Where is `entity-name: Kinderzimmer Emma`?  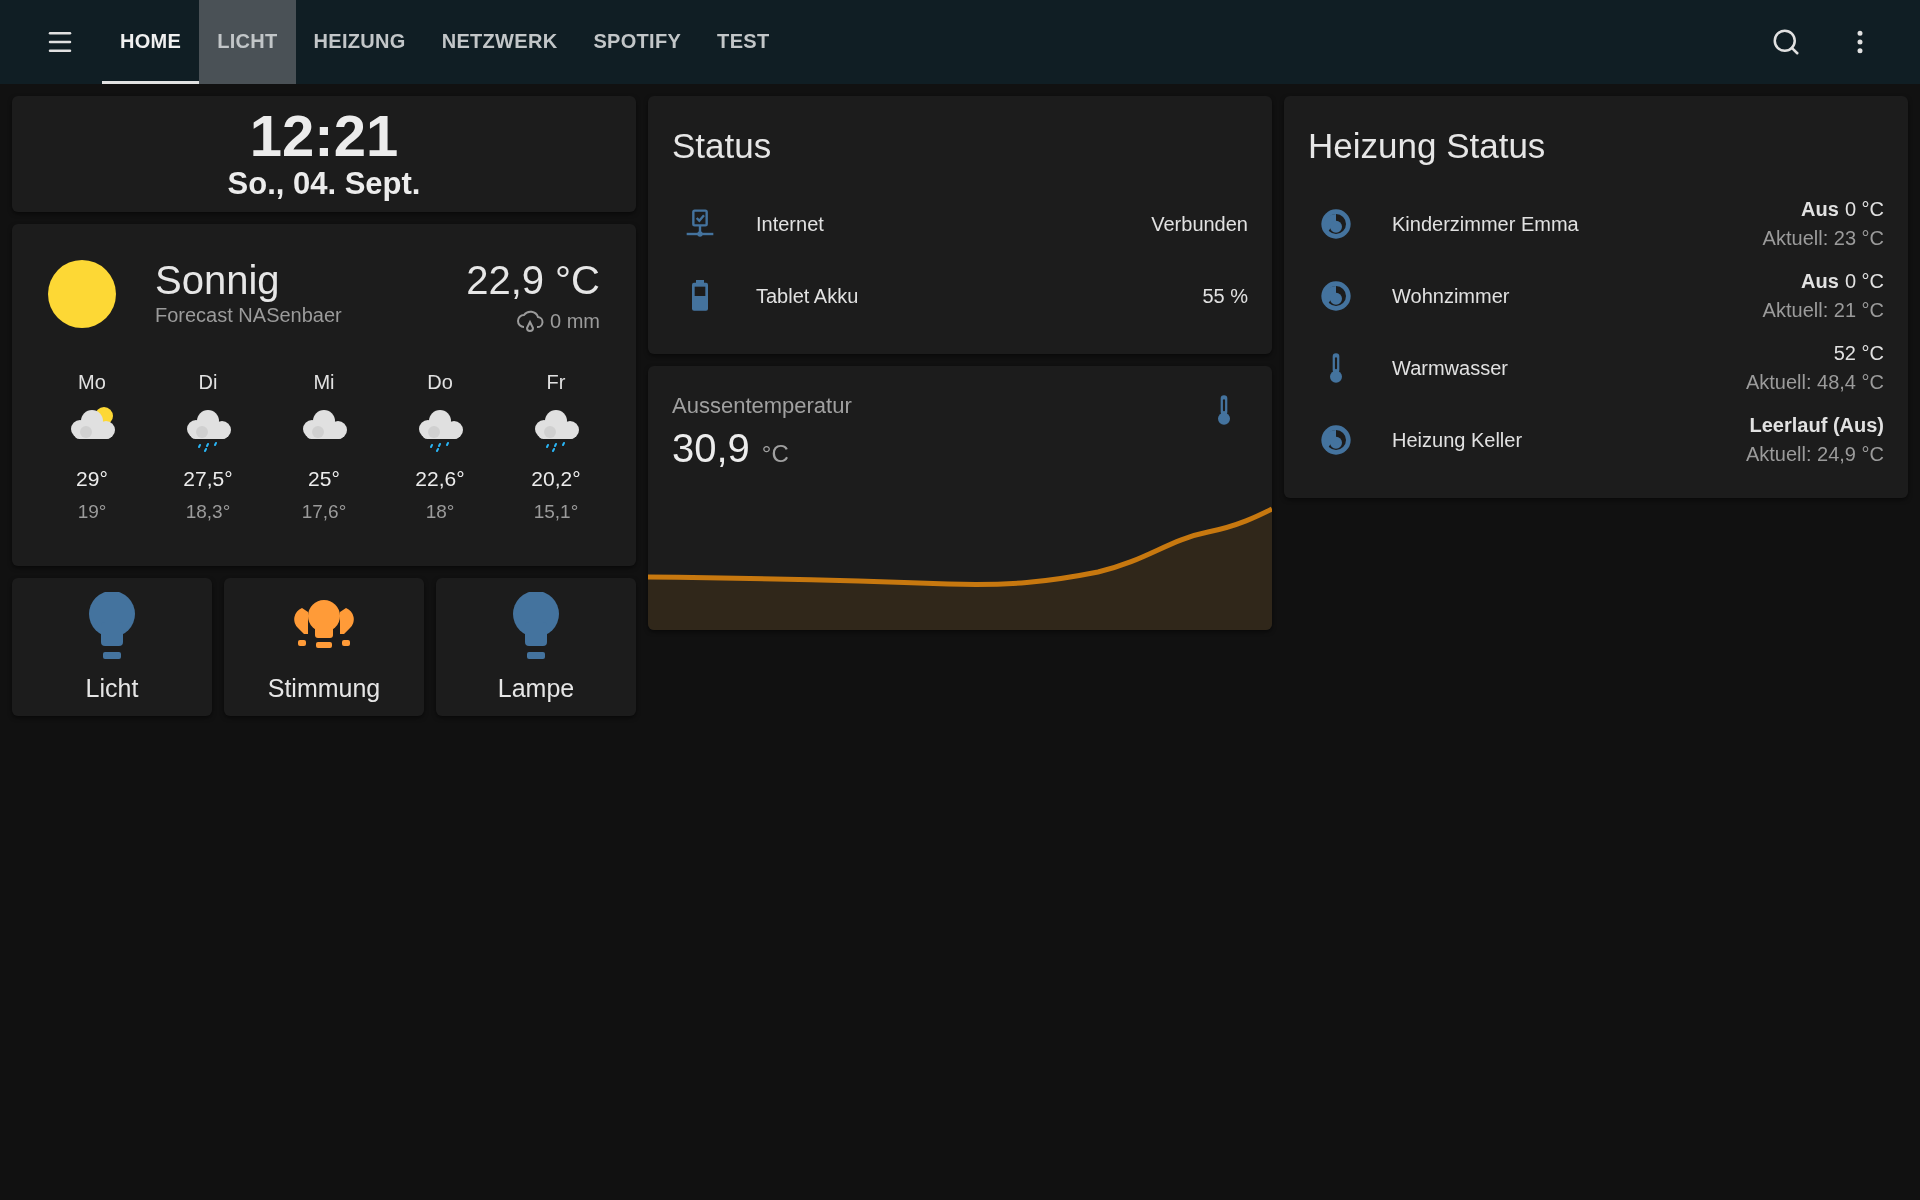
entity-name: Kinderzimmer Emma is located at coordinates (1485, 224).